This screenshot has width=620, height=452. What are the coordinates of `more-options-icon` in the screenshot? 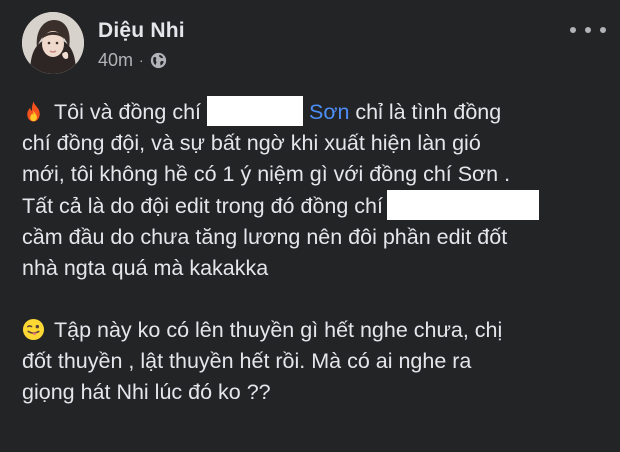 It's located at (588, 30).